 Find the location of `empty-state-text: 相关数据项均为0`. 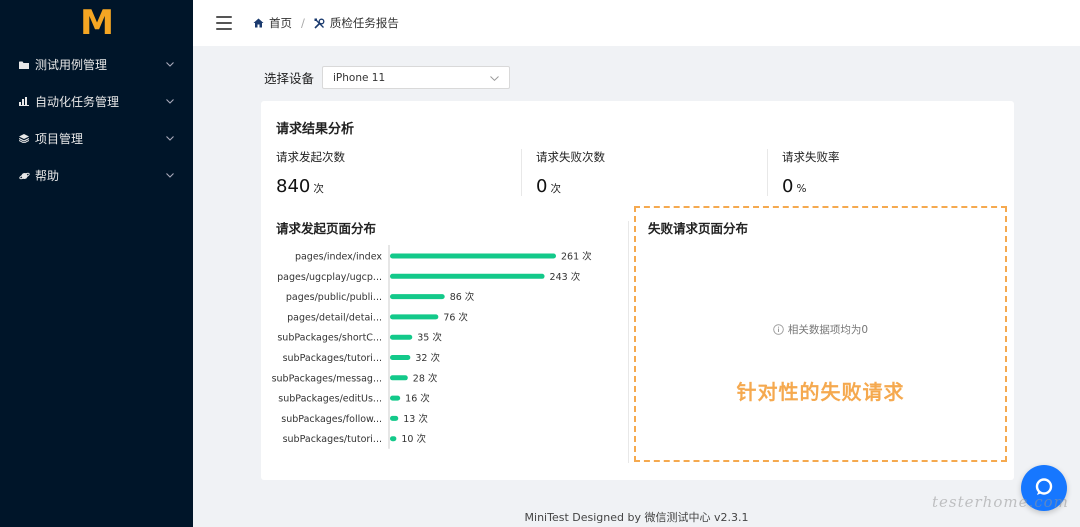

empty-state-text: 相关数据项均为0 is located at coordinates (828, 330).